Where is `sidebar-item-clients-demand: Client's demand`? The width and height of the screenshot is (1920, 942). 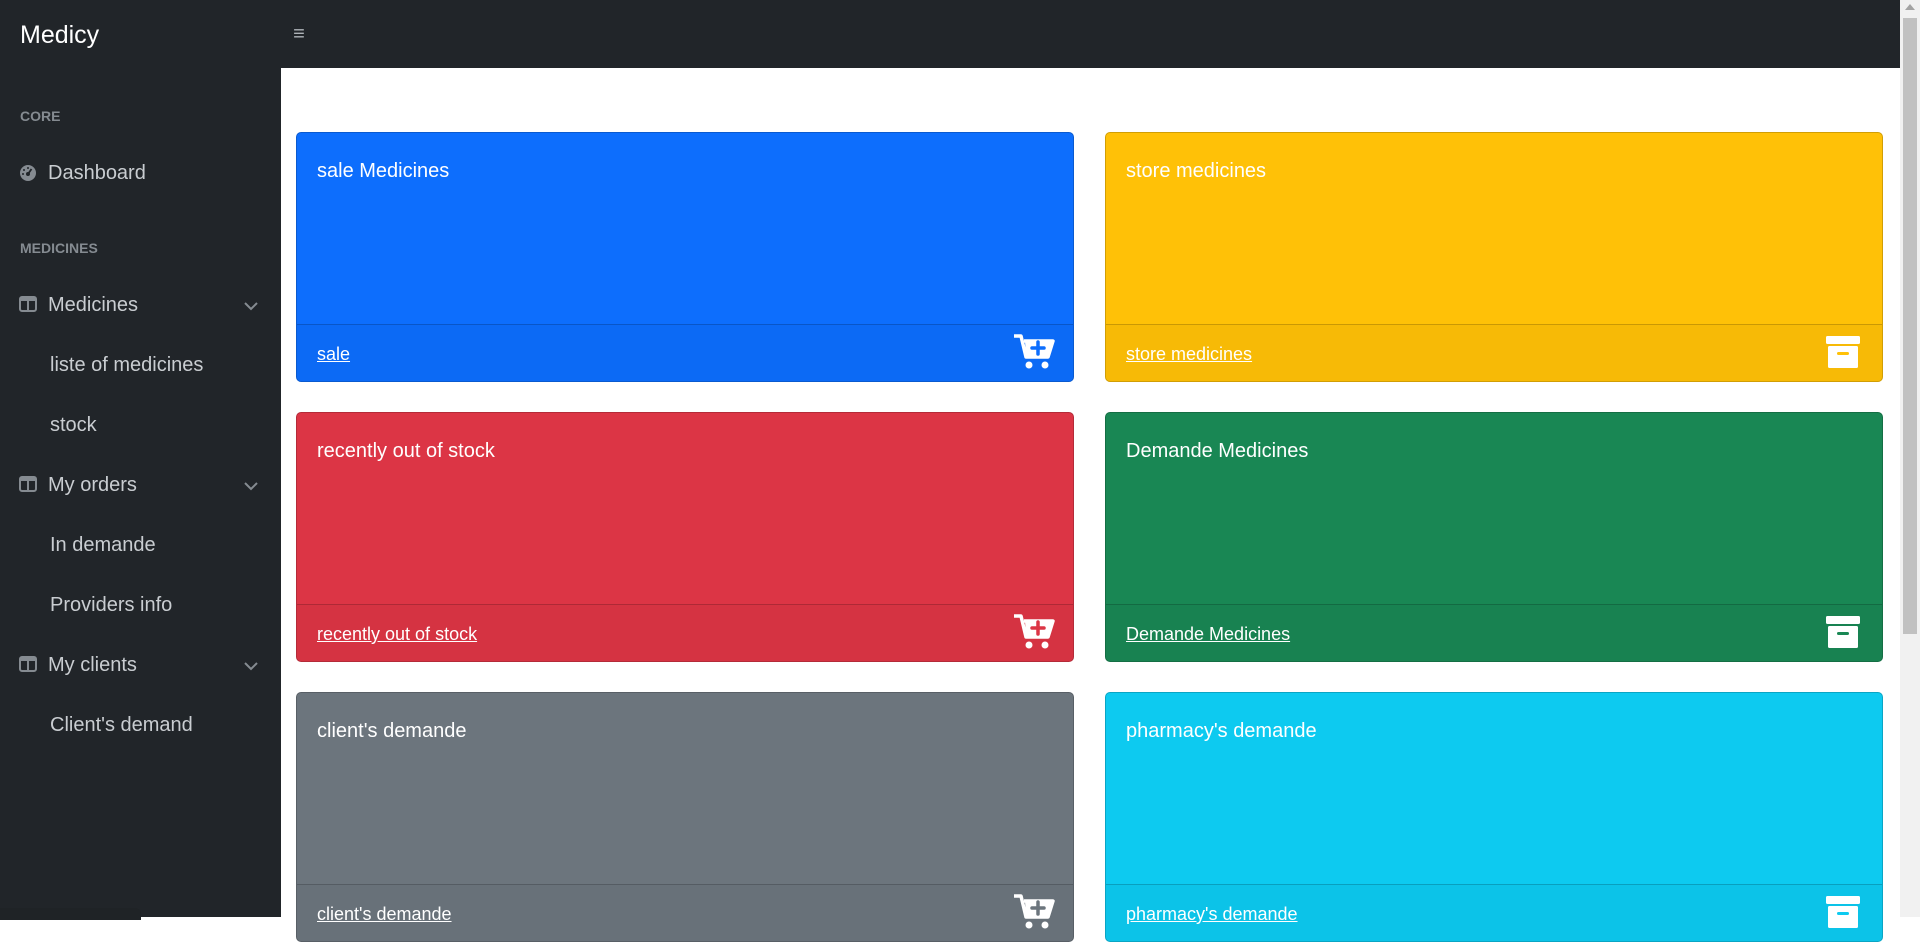 sidebar-item-clients-demand: Client's demand is located at coordinates (140, 725).